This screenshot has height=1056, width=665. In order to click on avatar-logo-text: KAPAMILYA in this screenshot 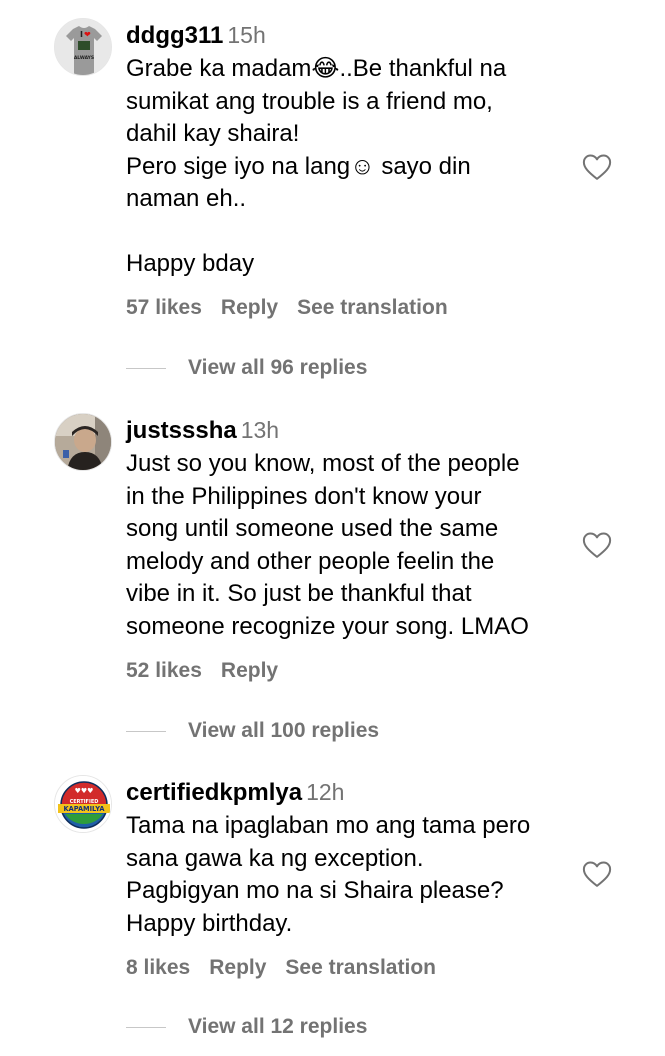, I will do `click(85, 809)`.